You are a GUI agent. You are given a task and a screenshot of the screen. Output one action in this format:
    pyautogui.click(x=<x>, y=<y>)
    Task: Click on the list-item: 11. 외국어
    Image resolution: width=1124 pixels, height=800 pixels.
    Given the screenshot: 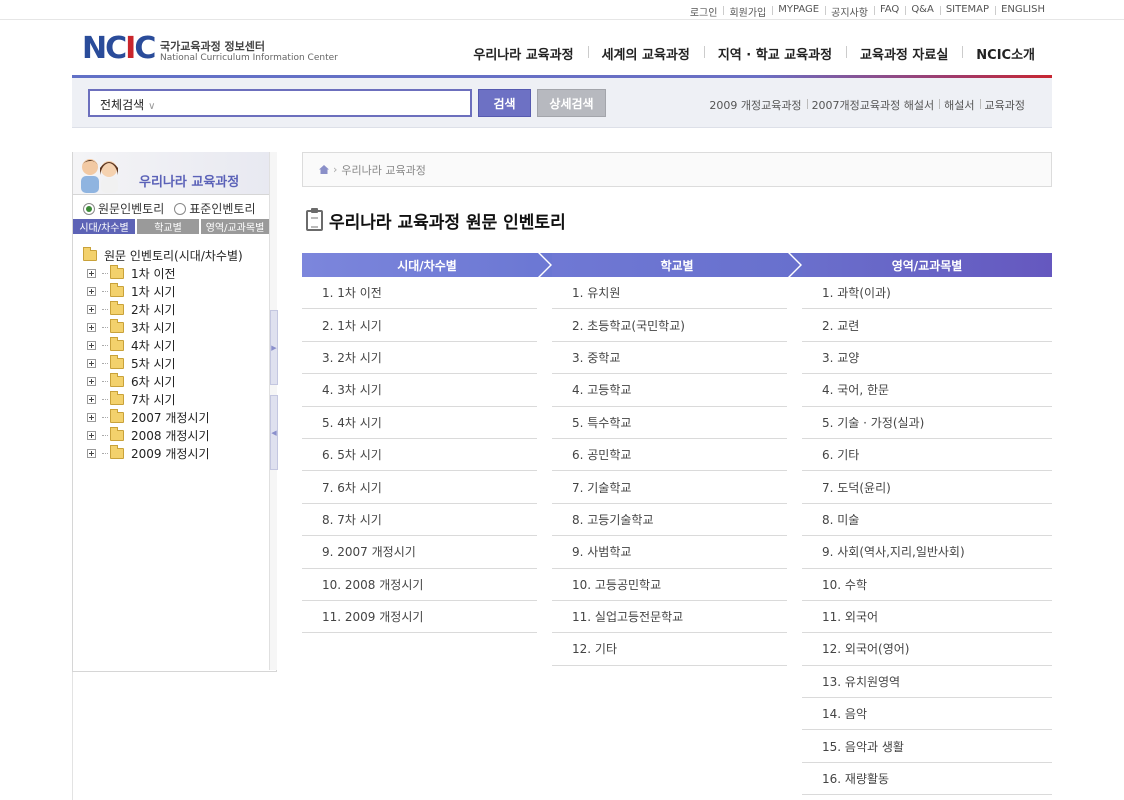 What is the action you would take?
    pyautogui.click(x=927, y=617)
    